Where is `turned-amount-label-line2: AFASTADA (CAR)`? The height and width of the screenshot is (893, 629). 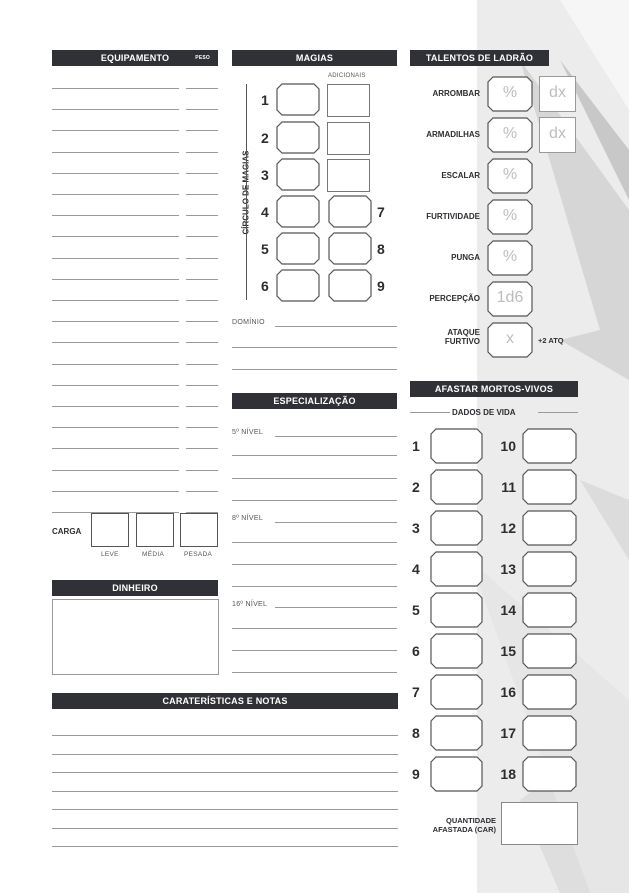 turned-amount-label-line2: AFASTADA (CAR) is located at coordinates (464, 829).